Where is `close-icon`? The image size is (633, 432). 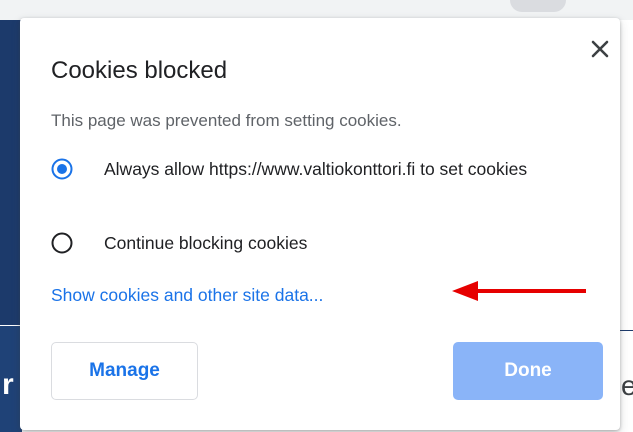 close-icon is located at coordinates (600, 49).